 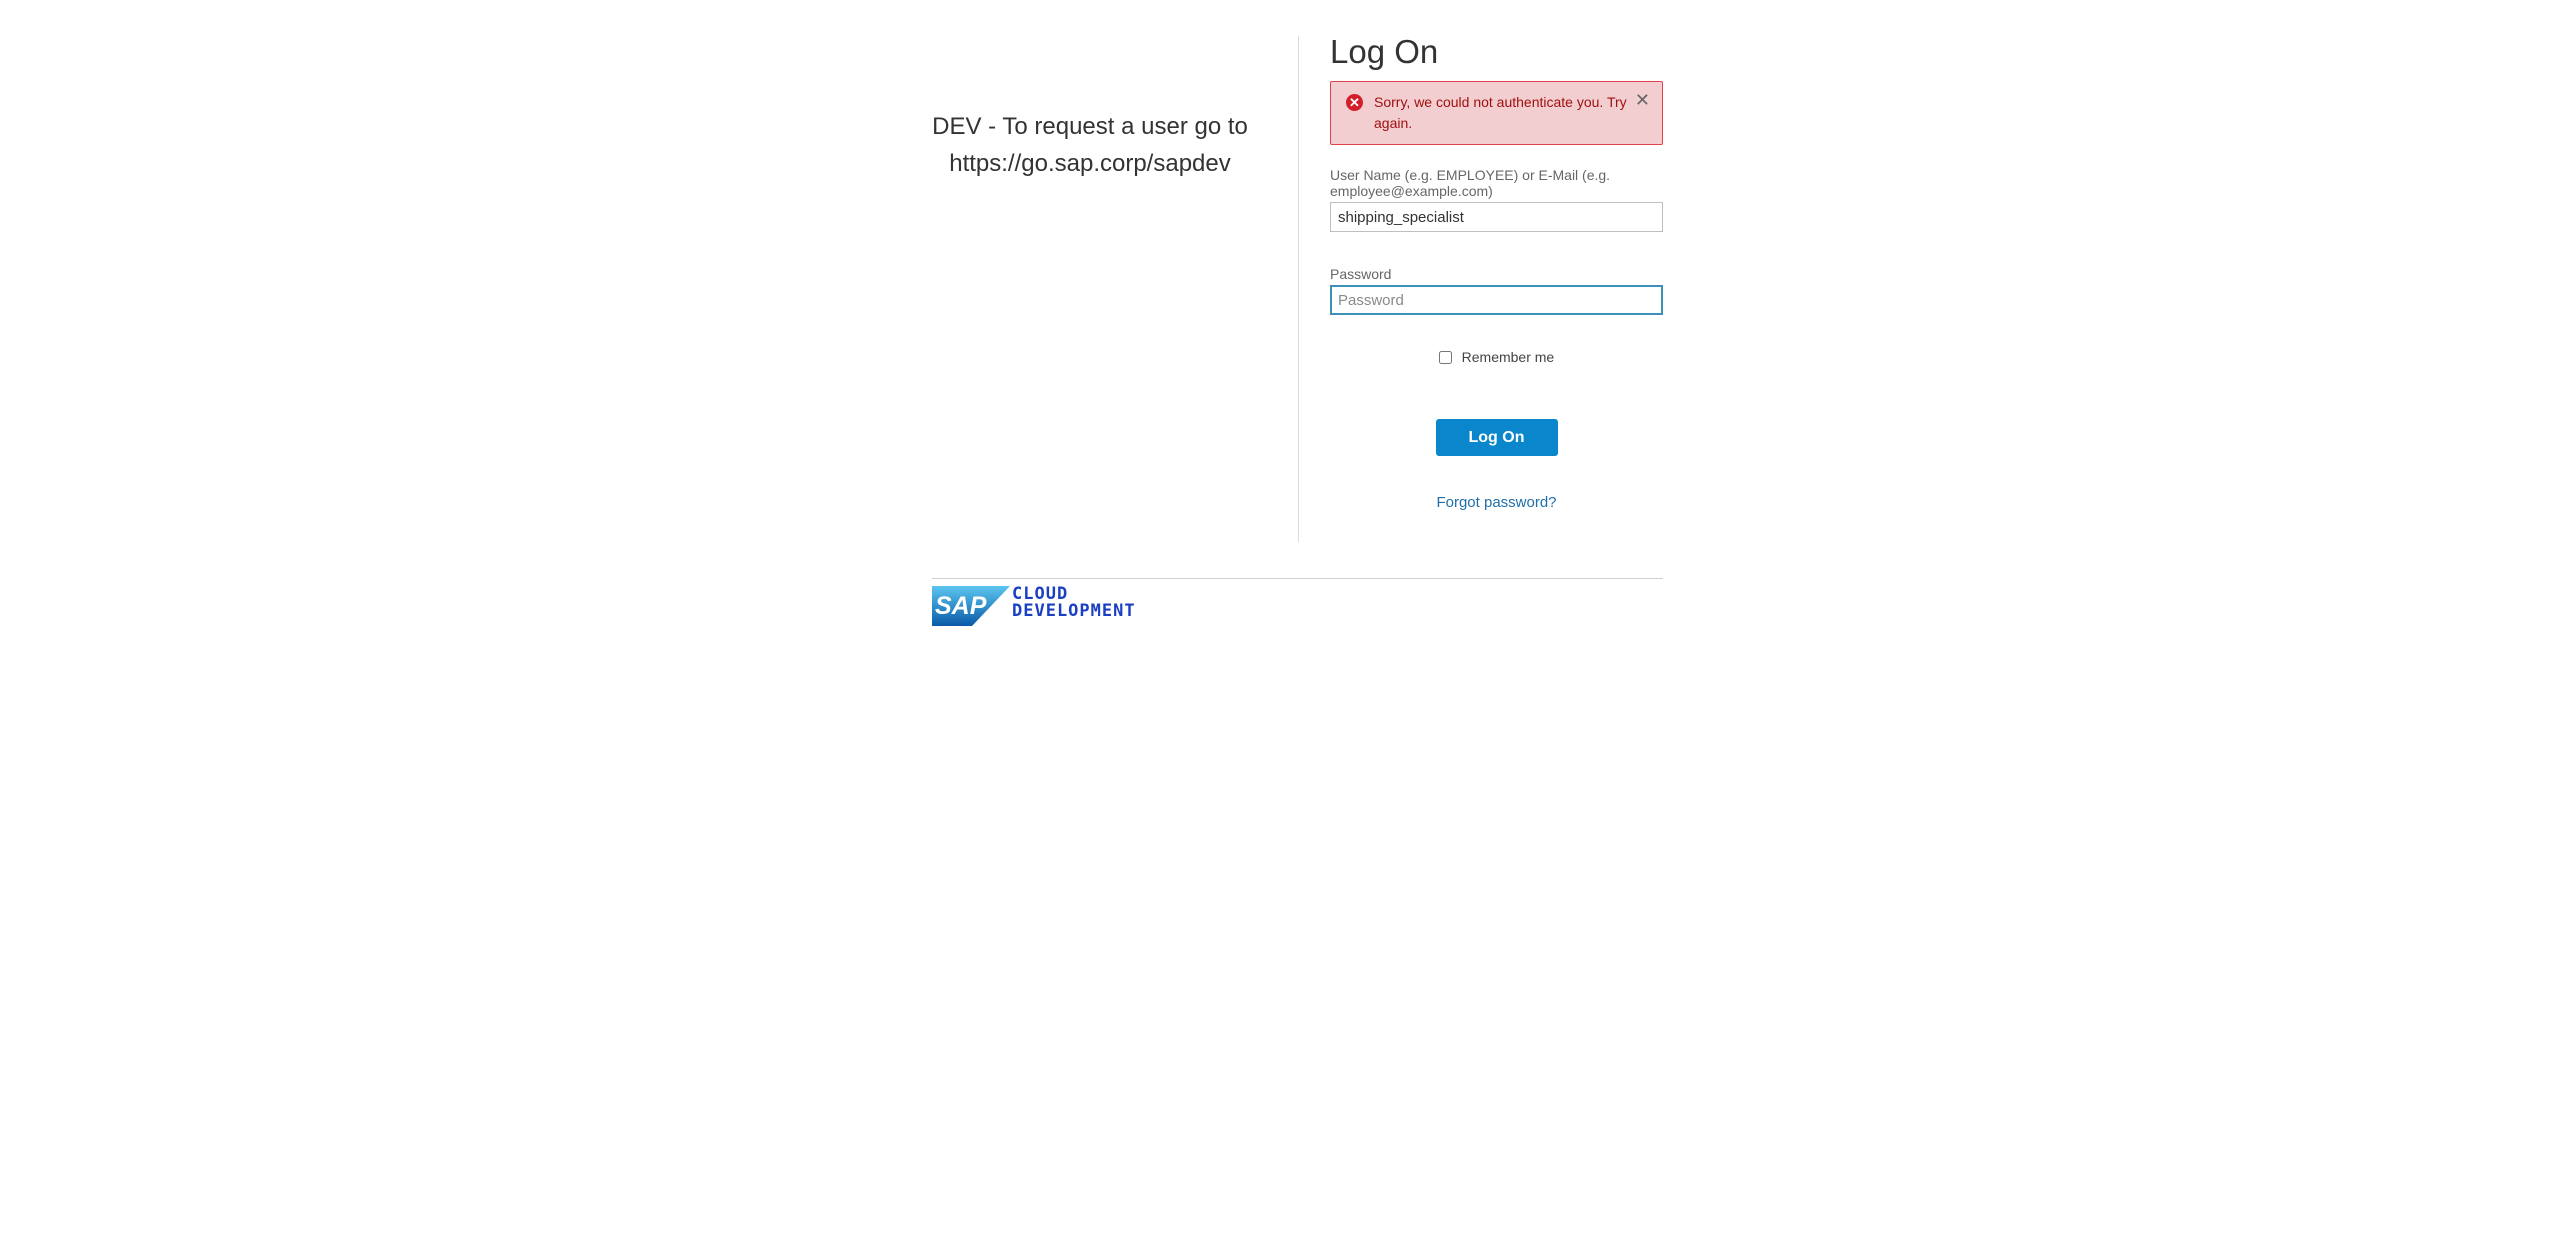 I want to click on remember-me-checkbox, so click(x=1445, y=357).